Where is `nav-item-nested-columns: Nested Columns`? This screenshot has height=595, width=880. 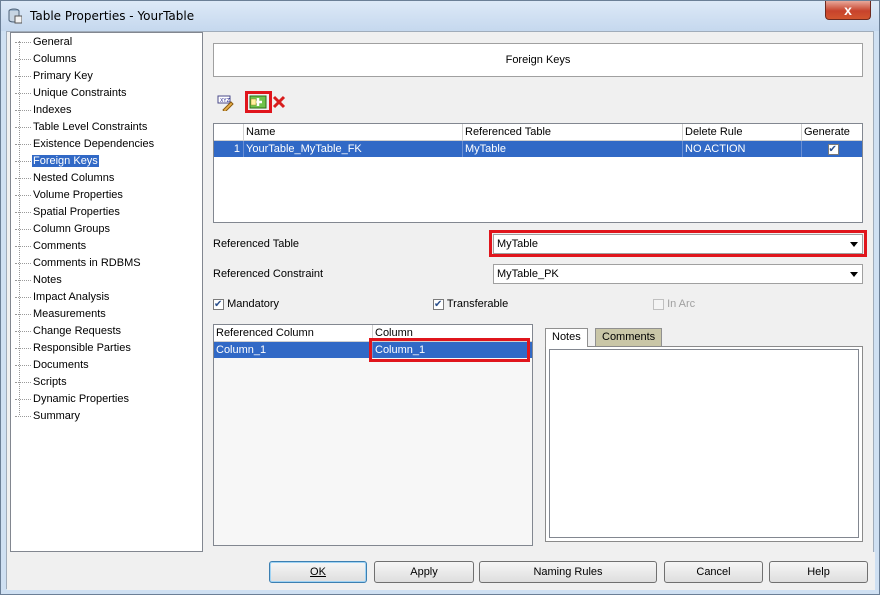 nav-item-nested-columns: Nested Columns is located at coordinates (65, 178).